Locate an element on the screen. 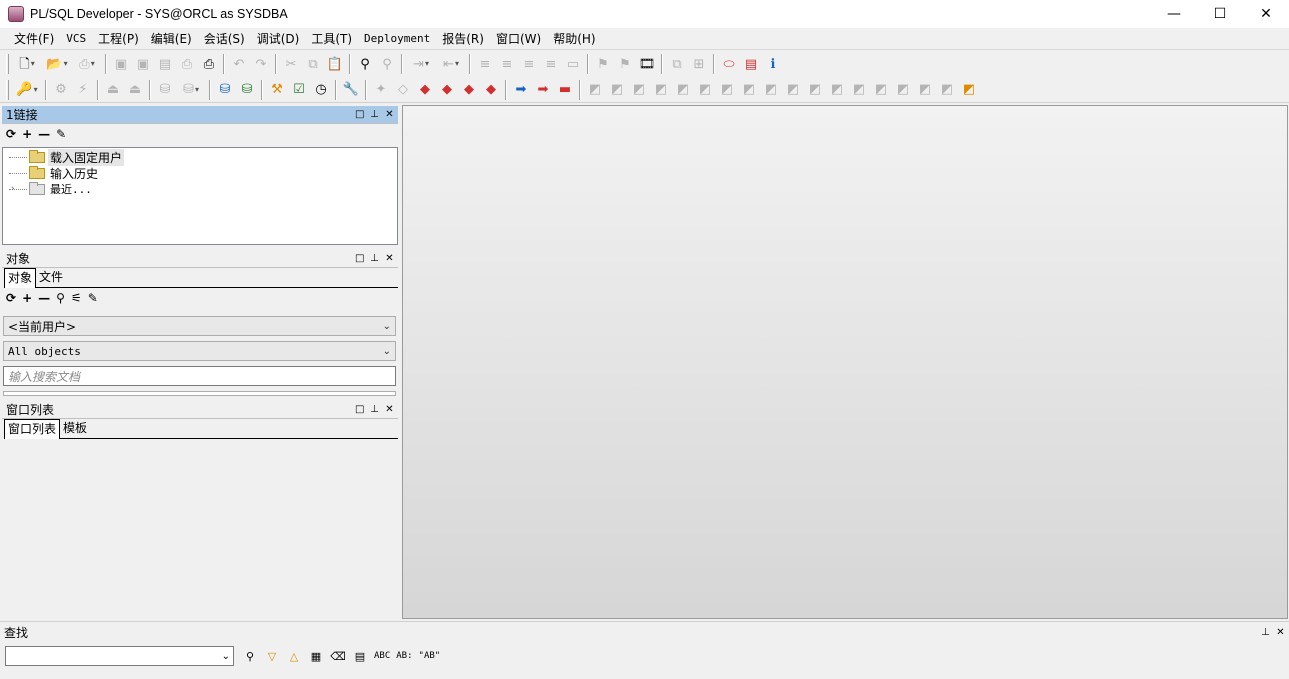 Image resolution: width=1289 pixels, height=679 pixels. flash-icon: ⚡ is located at coordinates (83, 90).